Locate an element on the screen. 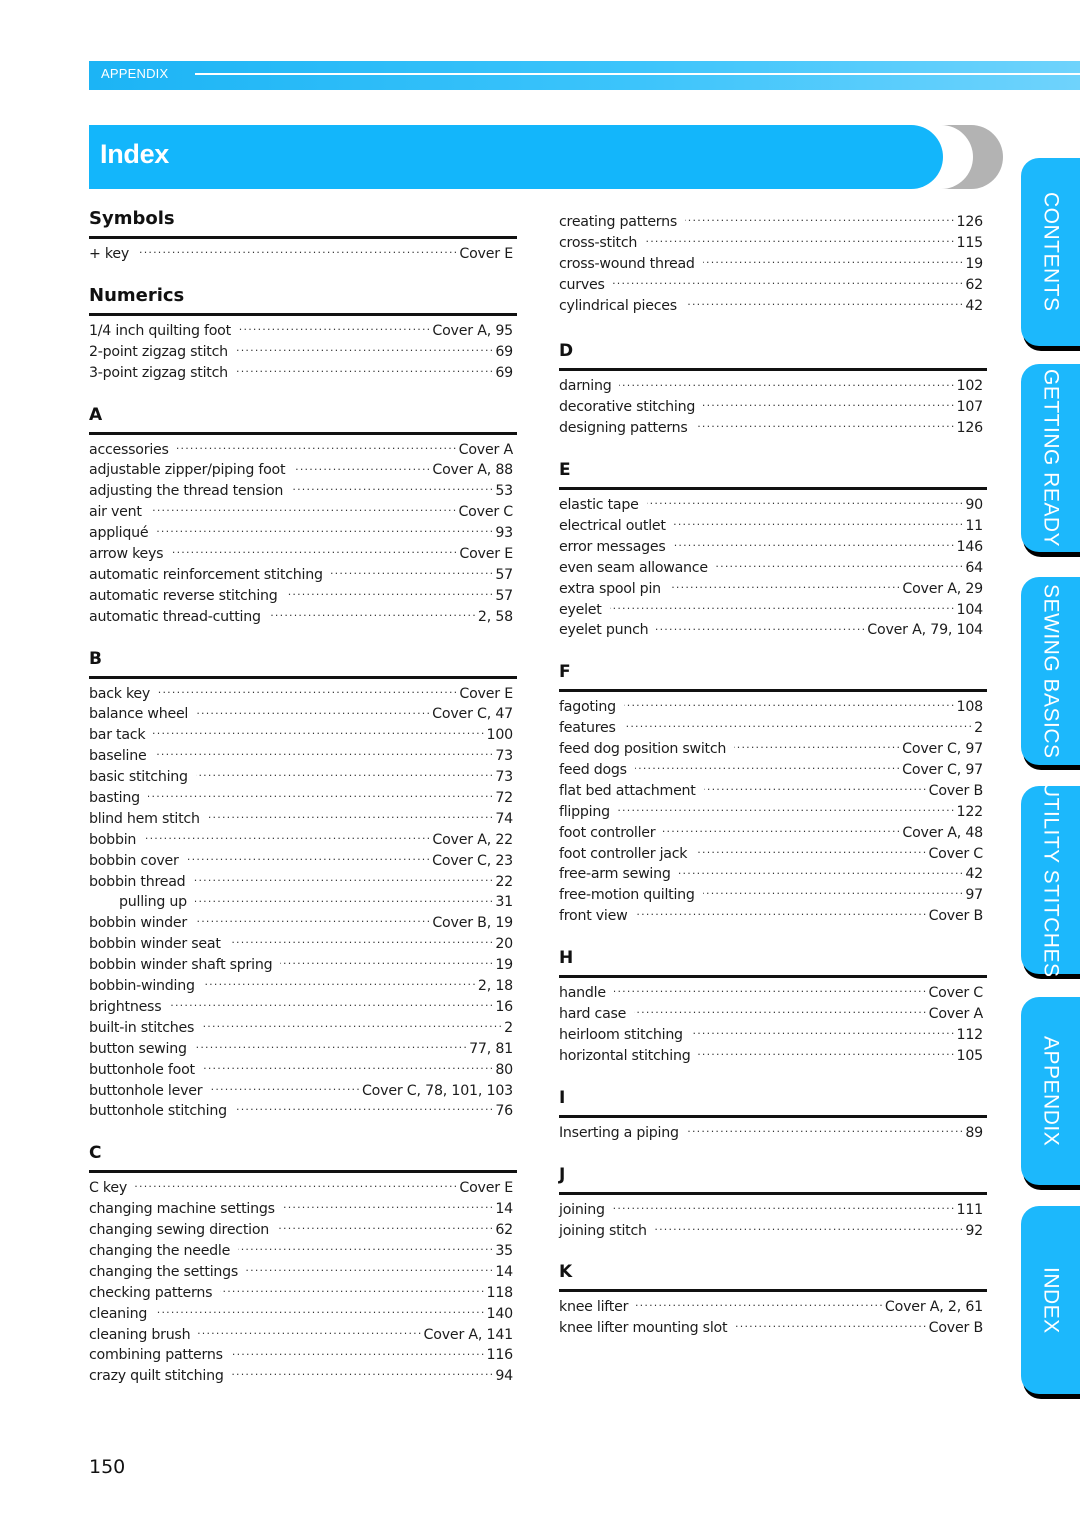  entry-pages: Cover C, 78, 101, 103 is located at coordinates (437, 1090).